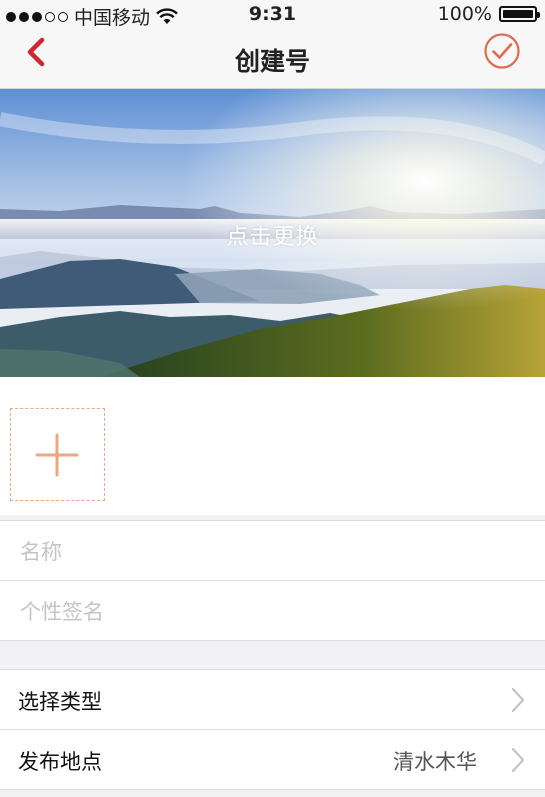  I want to click on name-row, so click(272, 551).